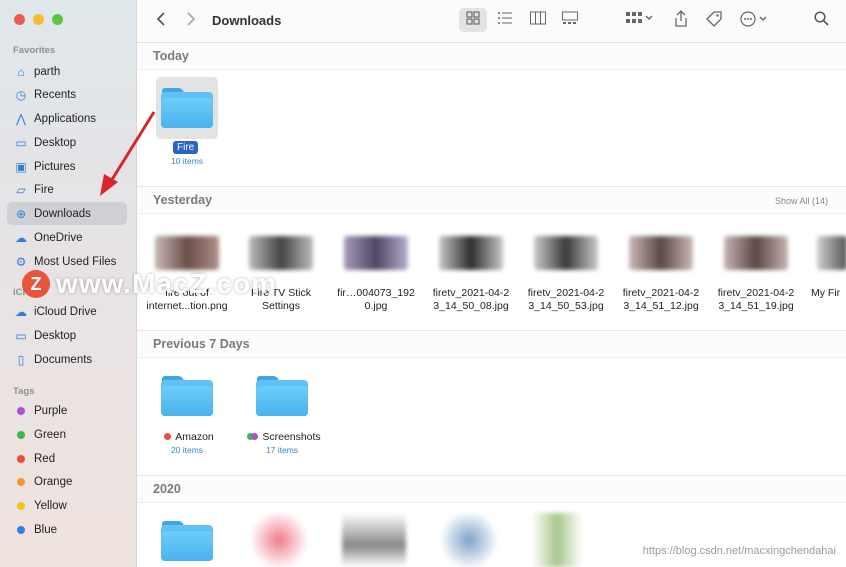 Image resolution: width=846 pixels, height=567 pixels. I want to click on file-name: 3_14_50_08.jpg, so click(471, 306).